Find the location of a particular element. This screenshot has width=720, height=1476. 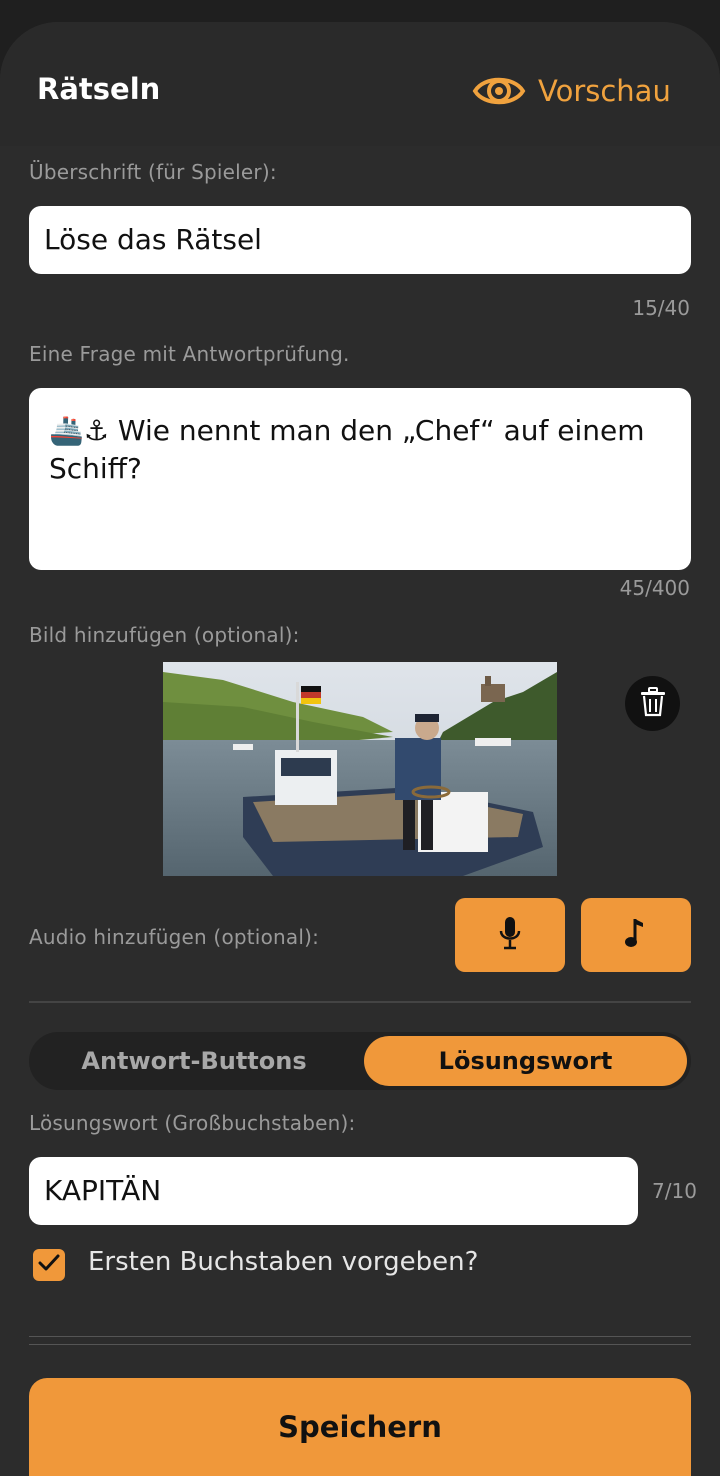

page-title: Rätseln is located at coordinates (99, 89).